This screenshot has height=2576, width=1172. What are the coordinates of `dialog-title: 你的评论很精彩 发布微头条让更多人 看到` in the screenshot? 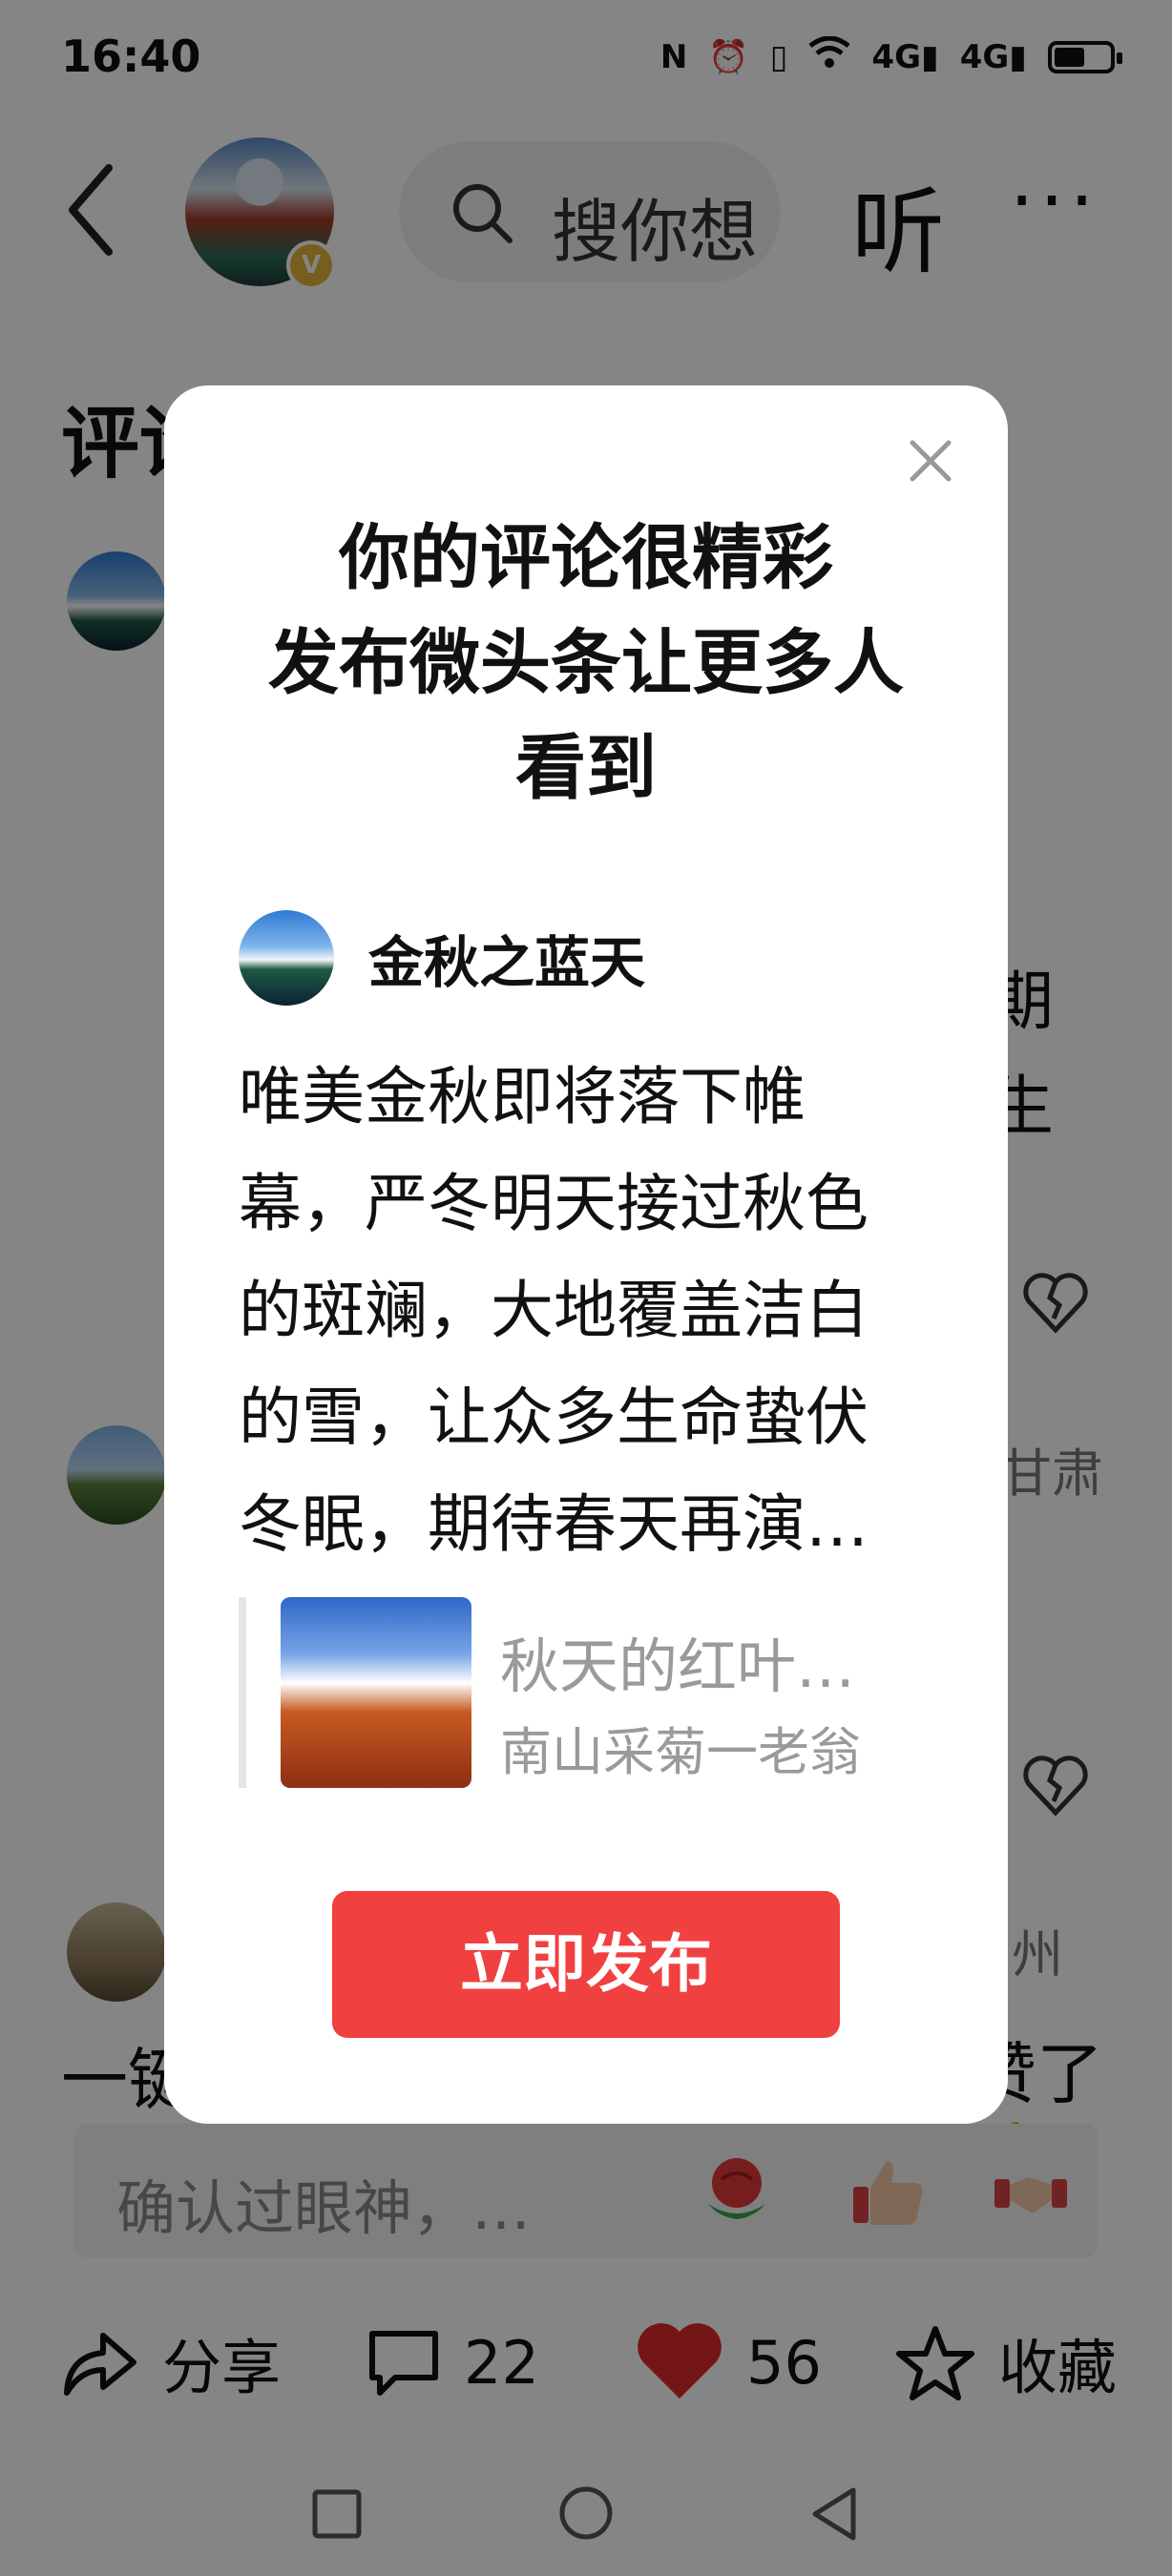 It's located at (586, 663).